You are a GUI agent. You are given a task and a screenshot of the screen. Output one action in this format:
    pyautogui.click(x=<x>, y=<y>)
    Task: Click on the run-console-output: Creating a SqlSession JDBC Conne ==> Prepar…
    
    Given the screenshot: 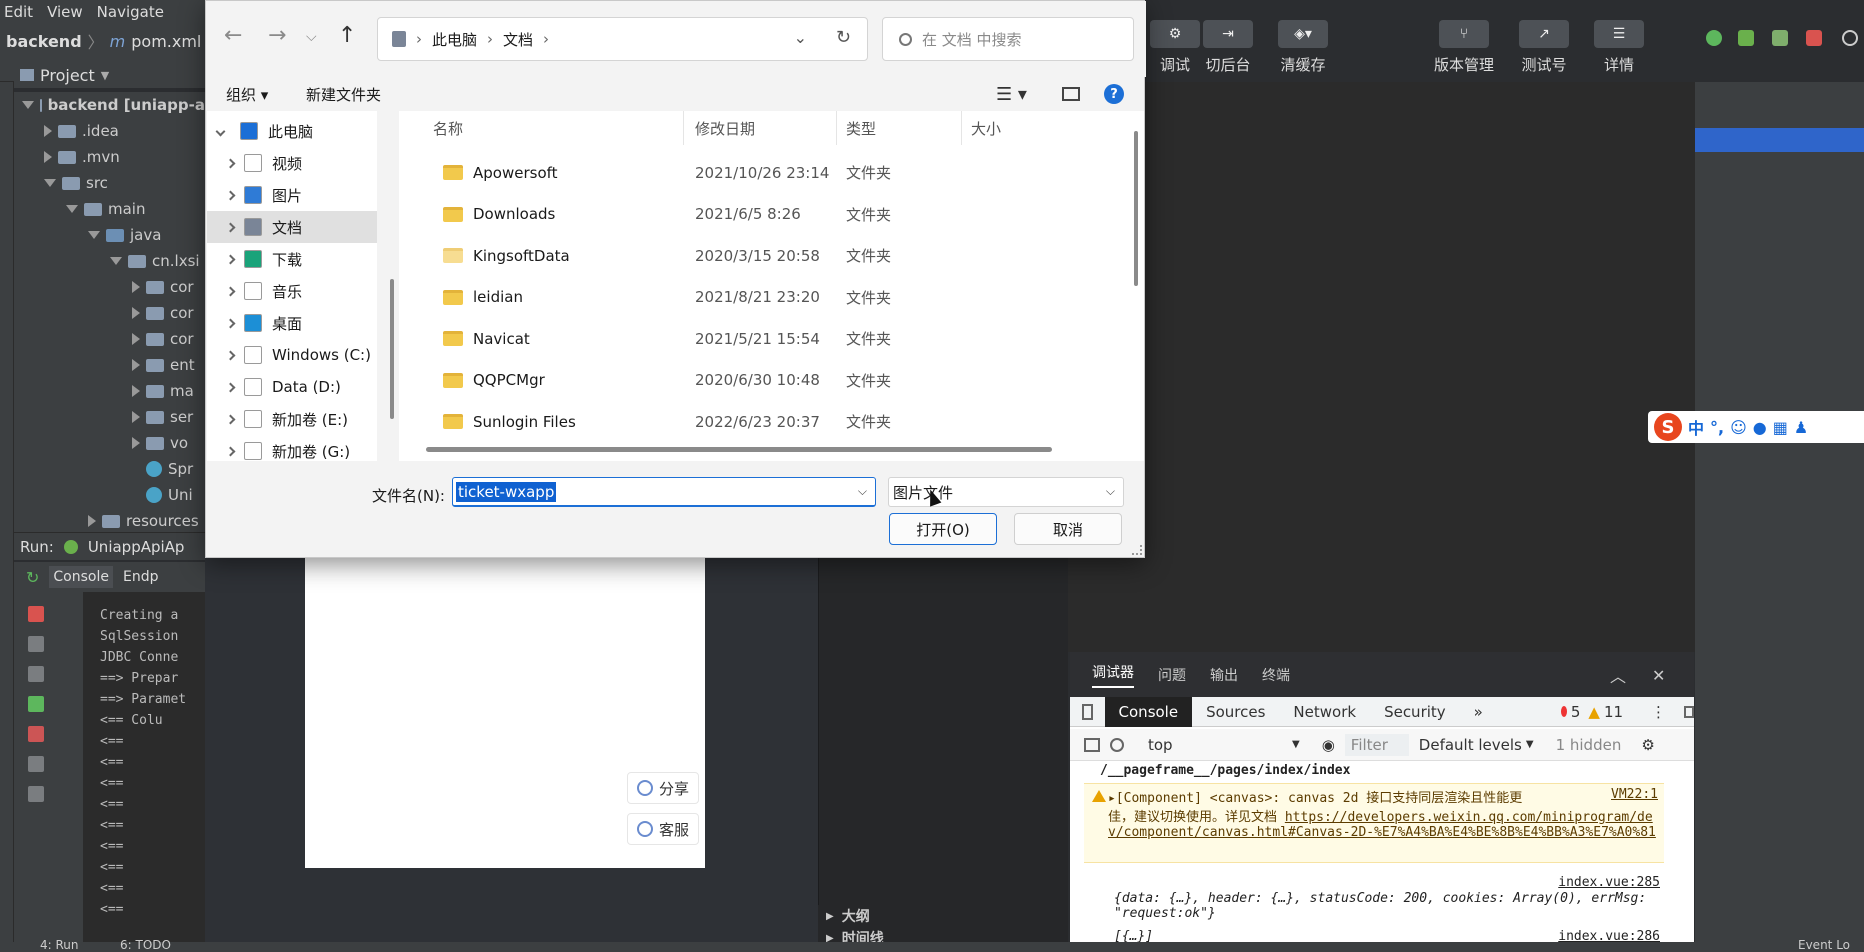 What is the action you would take?
    pyautogui.click(x=144, y=767)
    